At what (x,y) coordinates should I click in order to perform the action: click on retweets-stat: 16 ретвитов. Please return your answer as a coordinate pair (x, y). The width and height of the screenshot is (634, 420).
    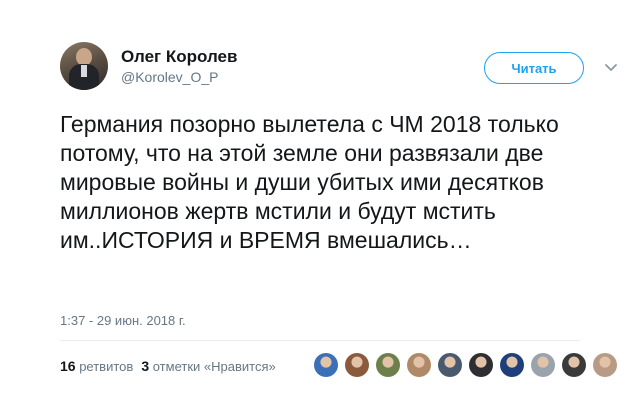
    Looking at the image, I should click on (97, 366).